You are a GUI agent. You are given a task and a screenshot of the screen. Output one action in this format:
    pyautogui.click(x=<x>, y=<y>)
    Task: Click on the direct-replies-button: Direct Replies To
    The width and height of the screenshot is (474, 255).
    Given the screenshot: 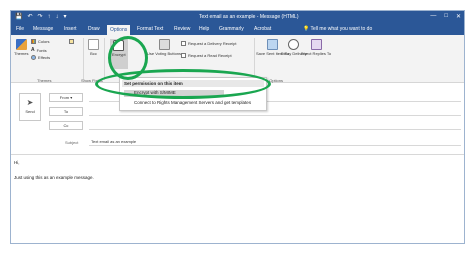 What is the action you would take?
    pyautogui.click(x=316, y=47)
    